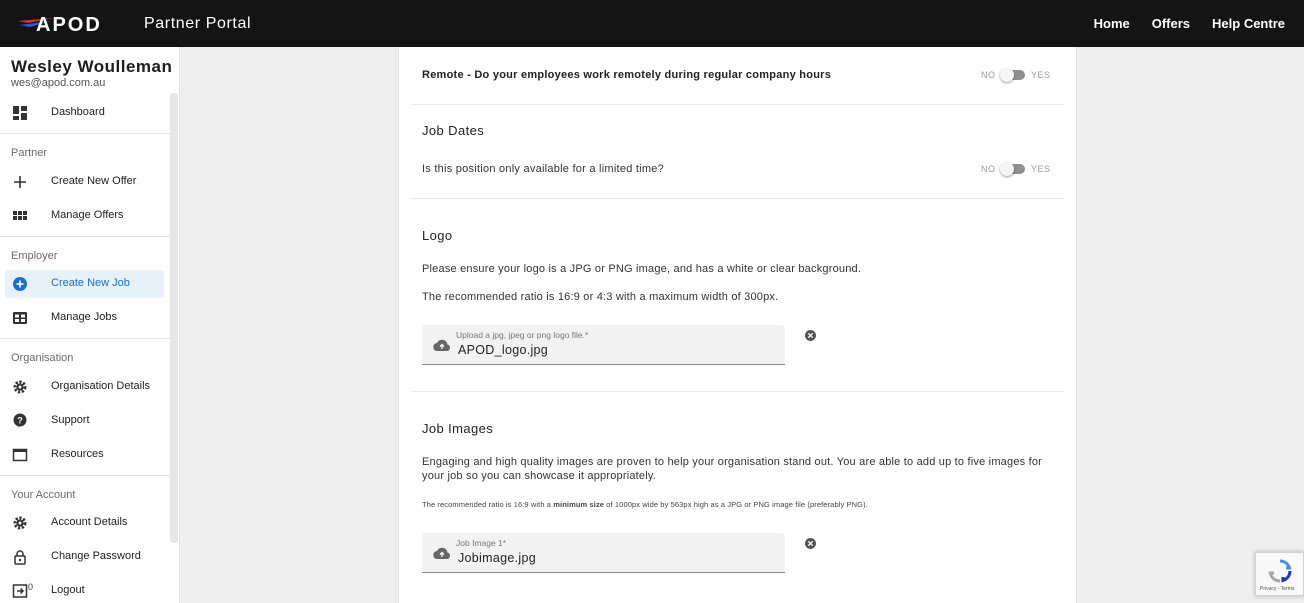  Describe the element at coordinates (96, 556) in the screenshot. I see `sidebar-item-label: Change Password` at that location.